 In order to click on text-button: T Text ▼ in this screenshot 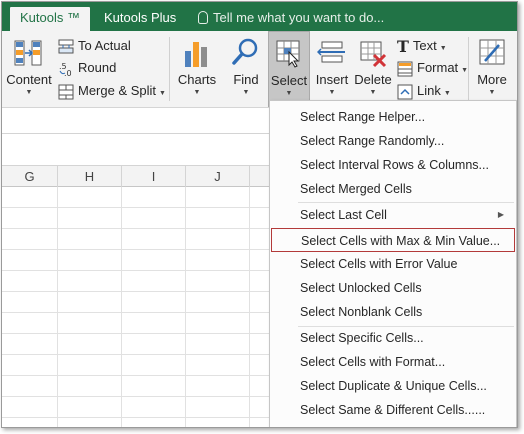, I will do `click(422, 46)`.